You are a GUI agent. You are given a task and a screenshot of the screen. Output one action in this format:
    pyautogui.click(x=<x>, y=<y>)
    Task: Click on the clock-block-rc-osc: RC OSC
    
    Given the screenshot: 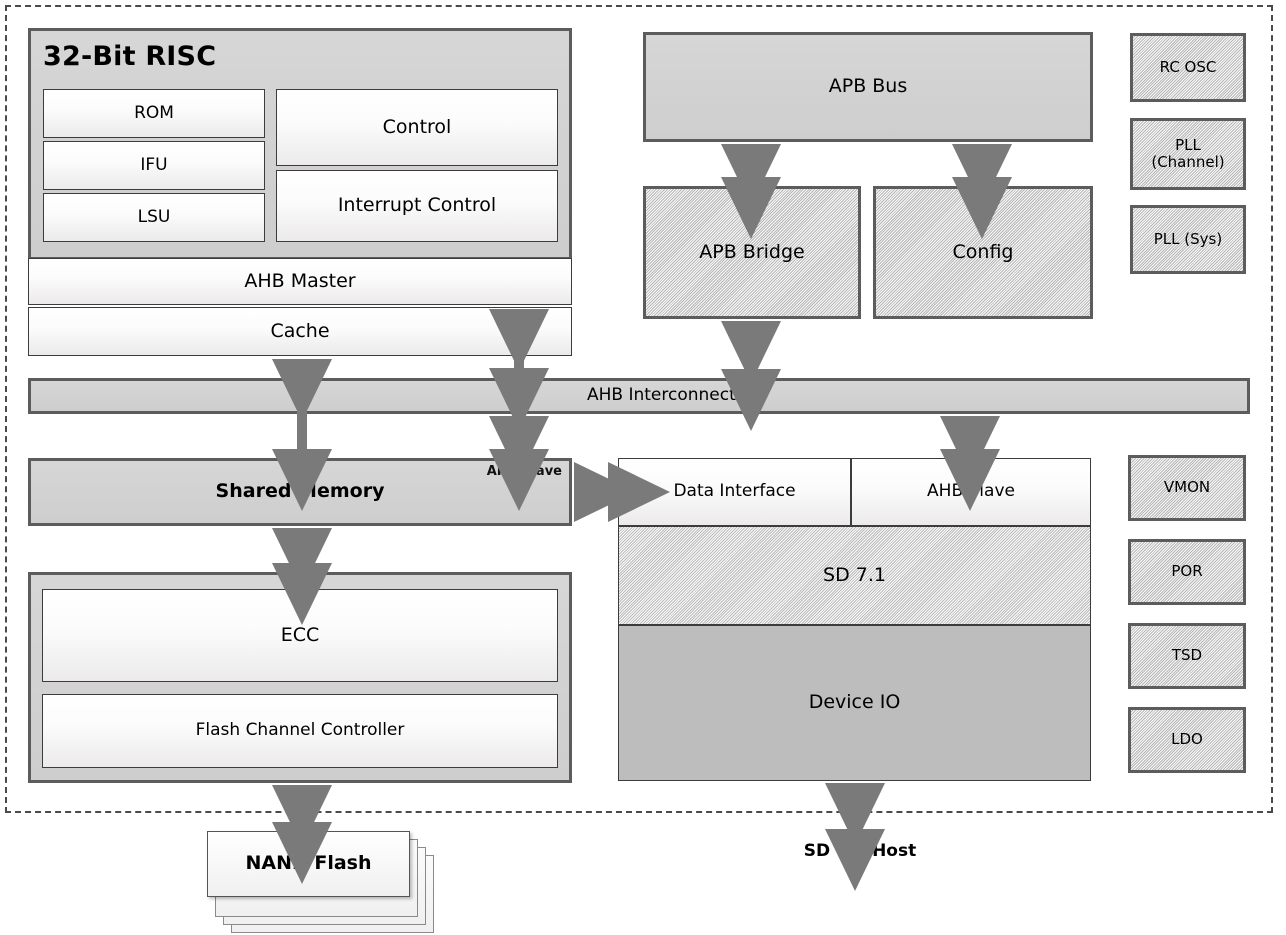 What is the action you would take?
    pyautogui.click(x=1188, y=67)
    